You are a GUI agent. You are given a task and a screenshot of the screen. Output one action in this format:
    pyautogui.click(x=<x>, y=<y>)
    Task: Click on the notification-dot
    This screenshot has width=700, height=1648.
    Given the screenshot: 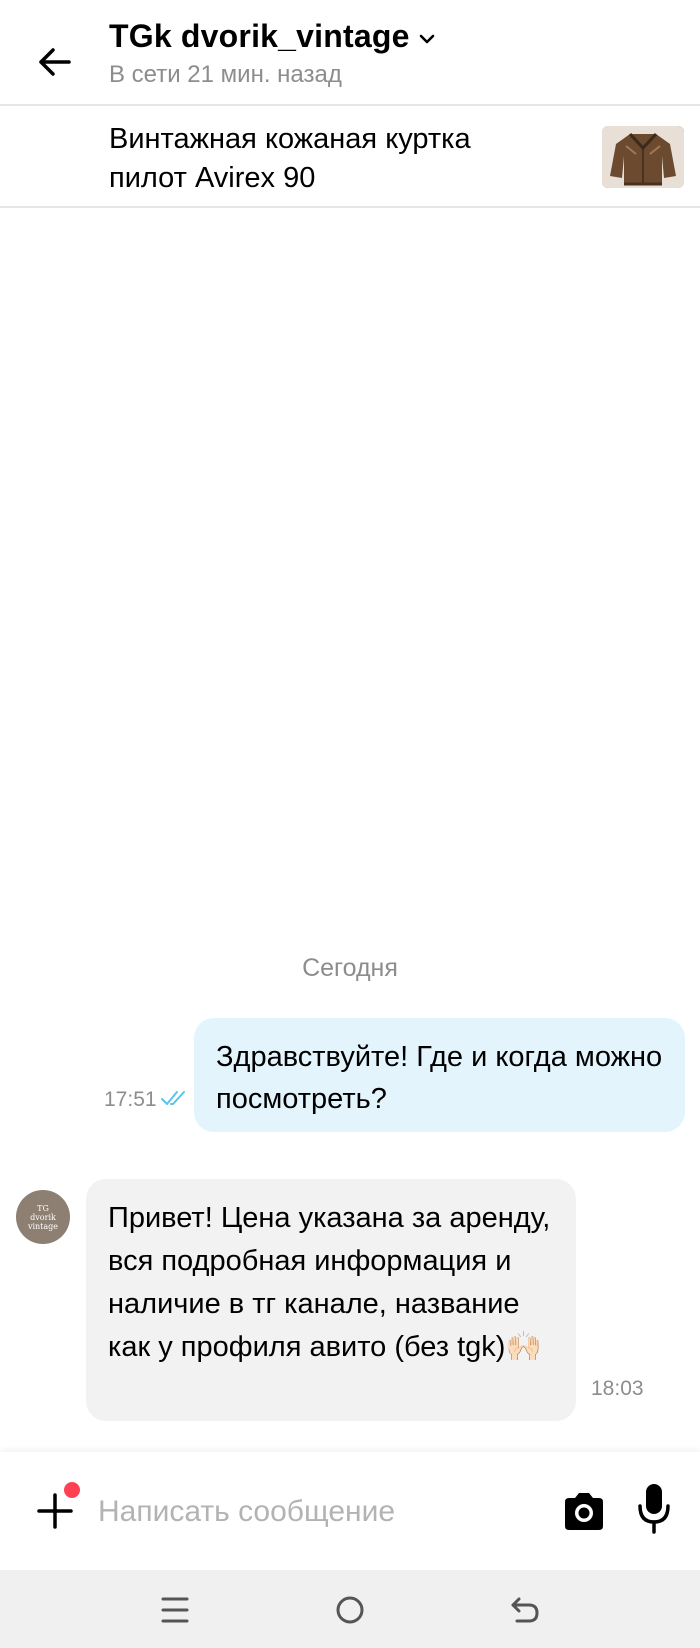 What is the action you would take?
    pyautogui.click(x=72, y=1490)
    